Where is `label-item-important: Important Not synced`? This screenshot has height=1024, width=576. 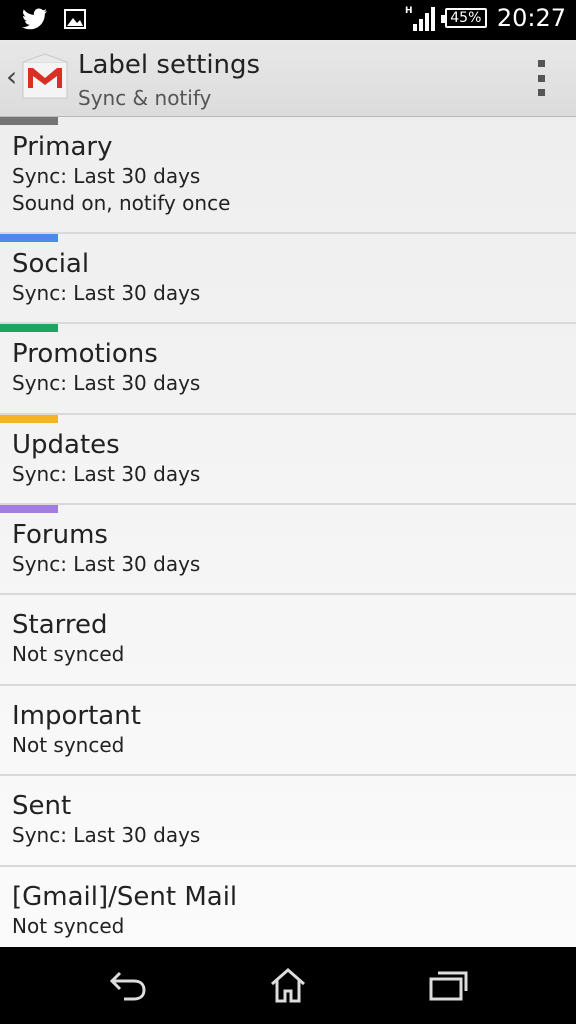
label-item-important: Important Not synced is located at coordinates (288, 731).